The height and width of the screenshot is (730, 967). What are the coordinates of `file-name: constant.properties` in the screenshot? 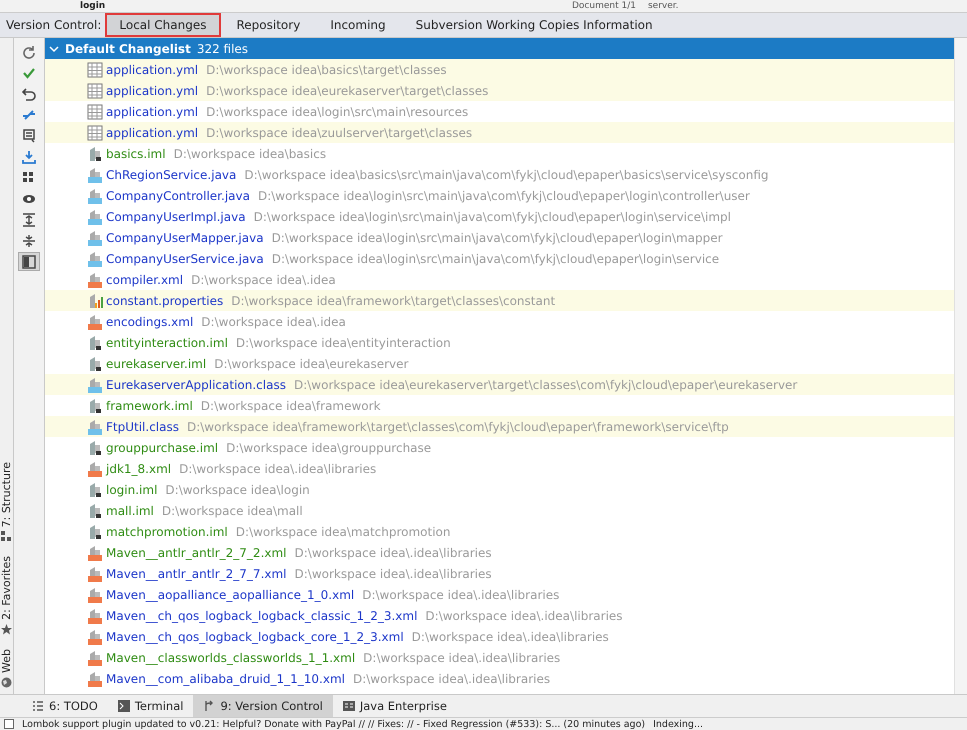 It's located at (165, 301).